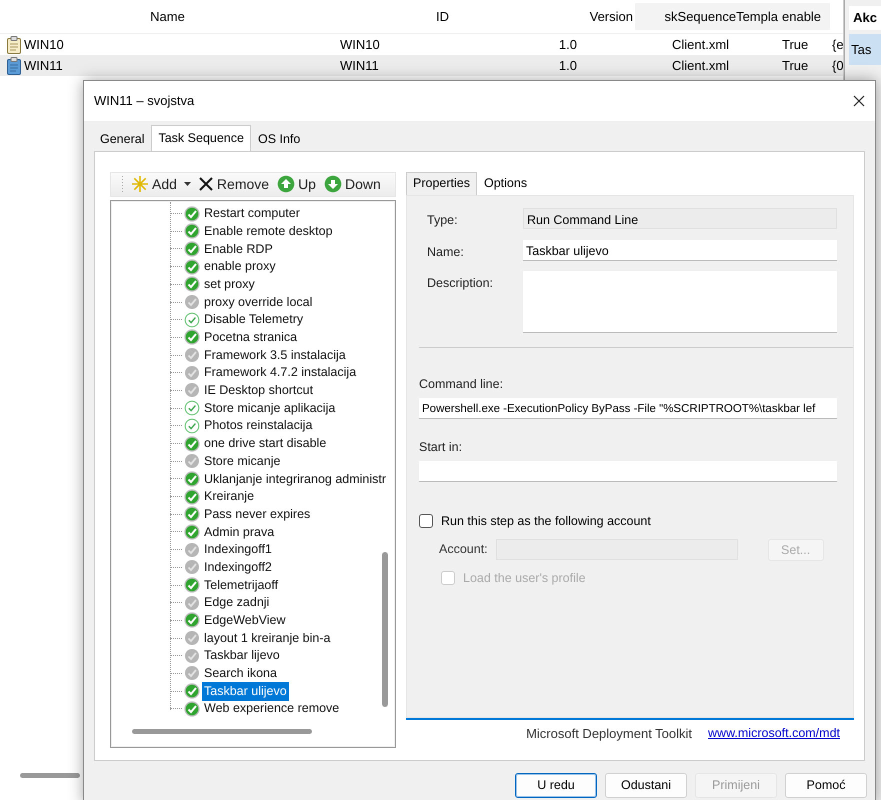 This screenshot has width=881, height=800. What do you see at coordinates (441, 447) in the screenshot?
I see `field-label: Start in:` at bounding box center [441, 447].